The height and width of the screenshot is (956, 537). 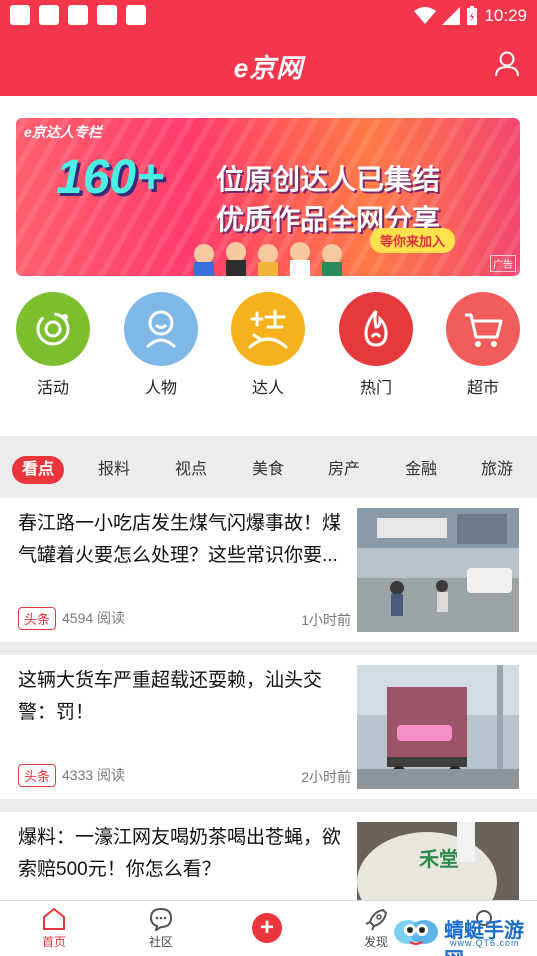 What do you see at coordinates (94, 618) in the screenshot?
I see `read-count: 4594 阅读` at bounding box center [94, 618].